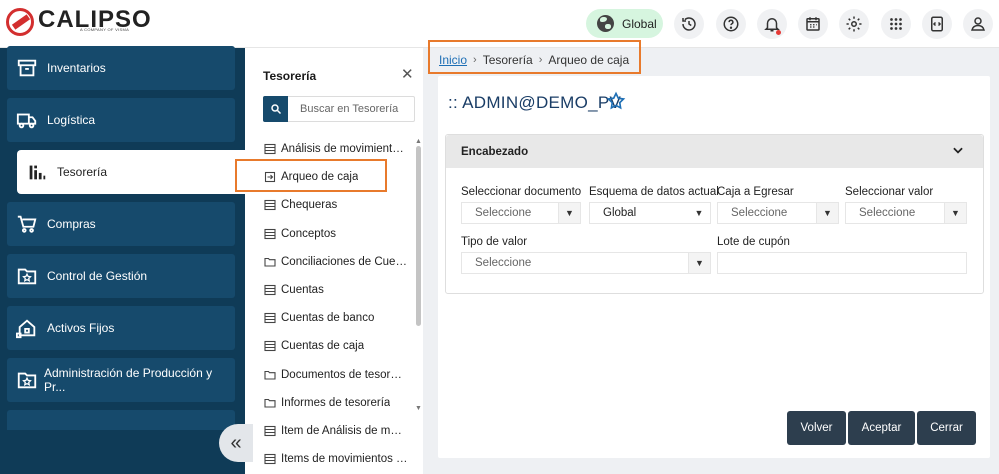 This screenshot has height=474, width=999. What do you see at coordinates (589, 60) in the screenshot?
I see `breadcrumb-current: Arqueo de caja` at bounding box center [589, 60].